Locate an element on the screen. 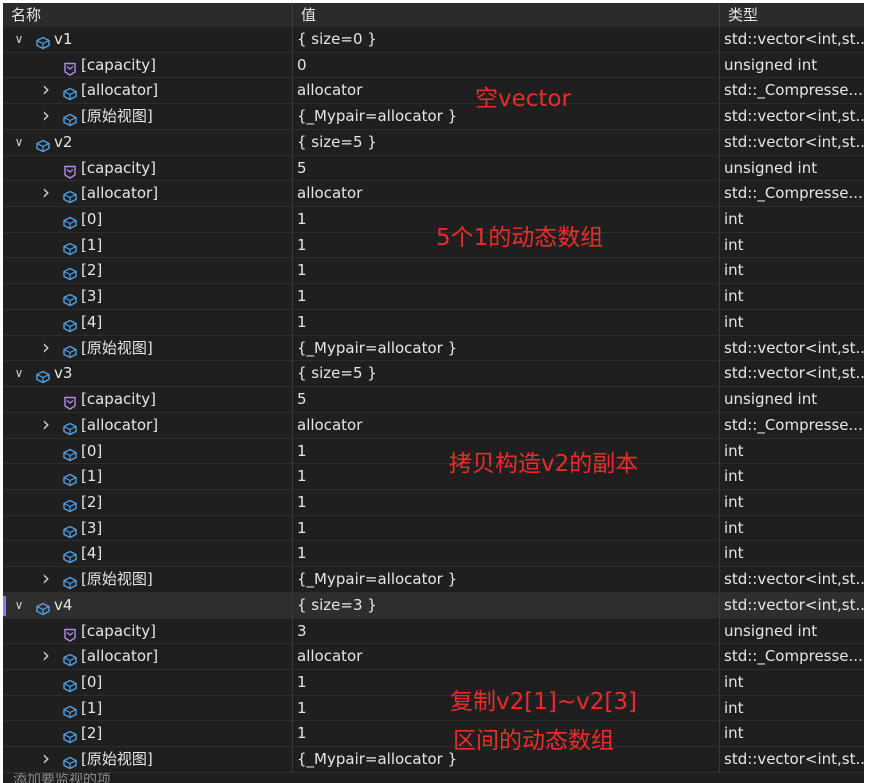 Image resolution: width=880 pixels, height=783 pixels. column-header-name: 名称 is located at coordinates (147, 15).